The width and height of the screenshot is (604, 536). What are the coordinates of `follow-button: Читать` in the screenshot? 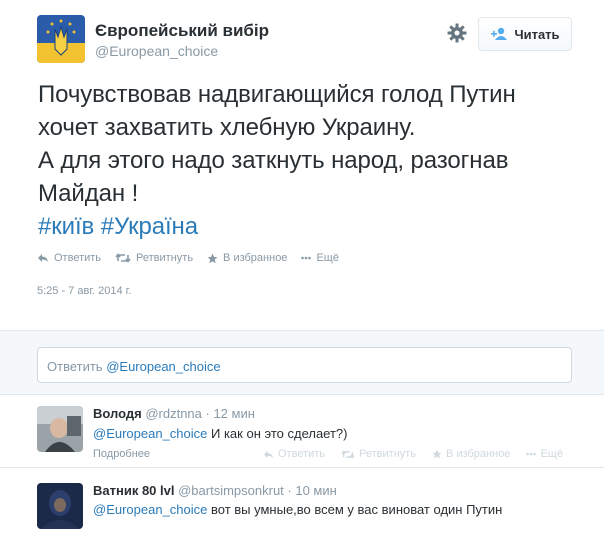 It's located at (525, 34).